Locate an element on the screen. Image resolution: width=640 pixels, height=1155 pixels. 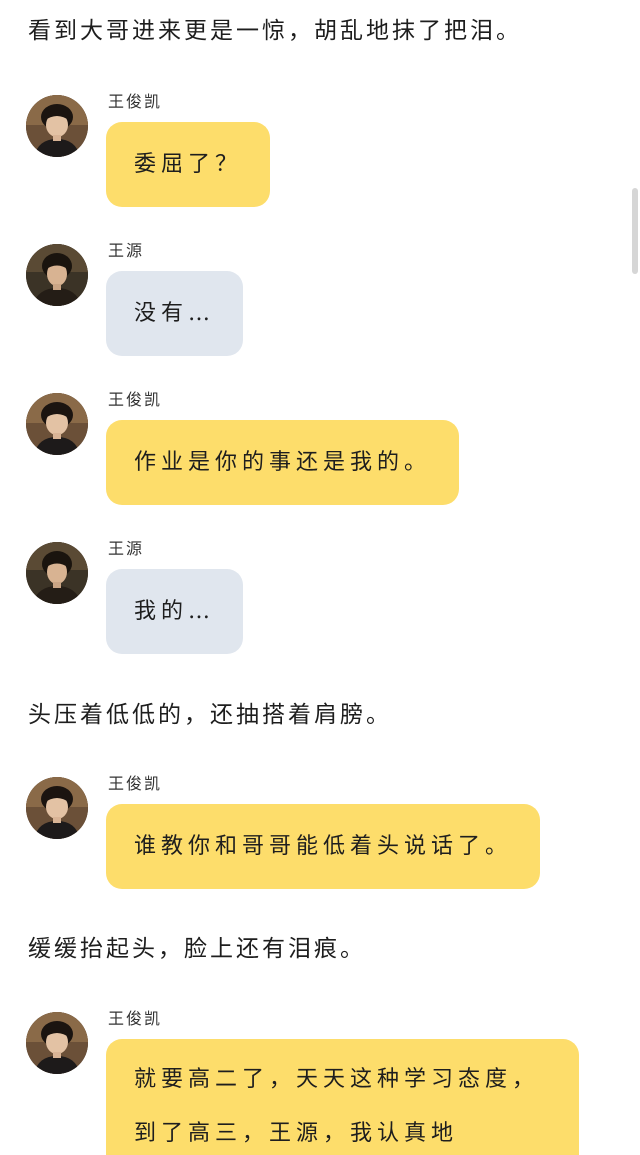
narration-text: 看到大哥进来更是一惊，胡乱地抹了把泪。 is located at coordinates (275, 31).